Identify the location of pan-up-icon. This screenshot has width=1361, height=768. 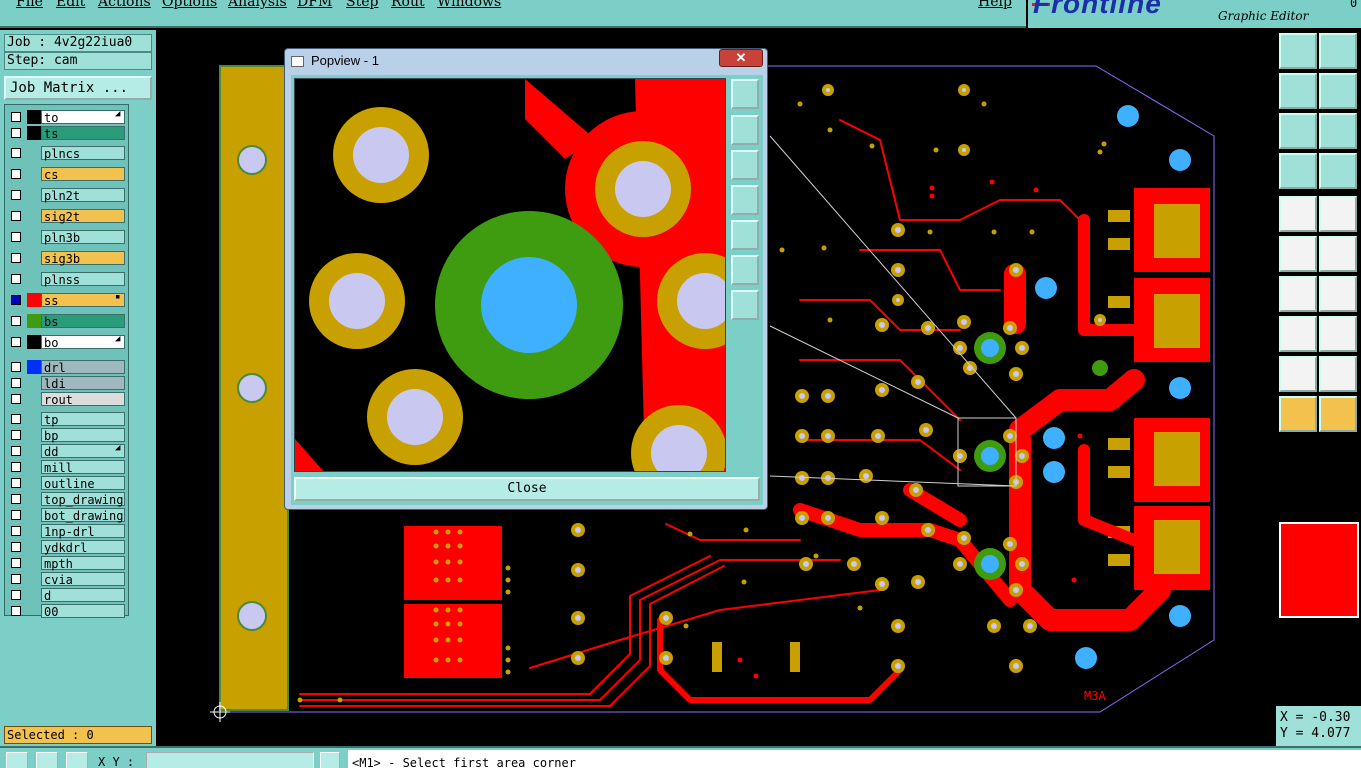
(745, 130).